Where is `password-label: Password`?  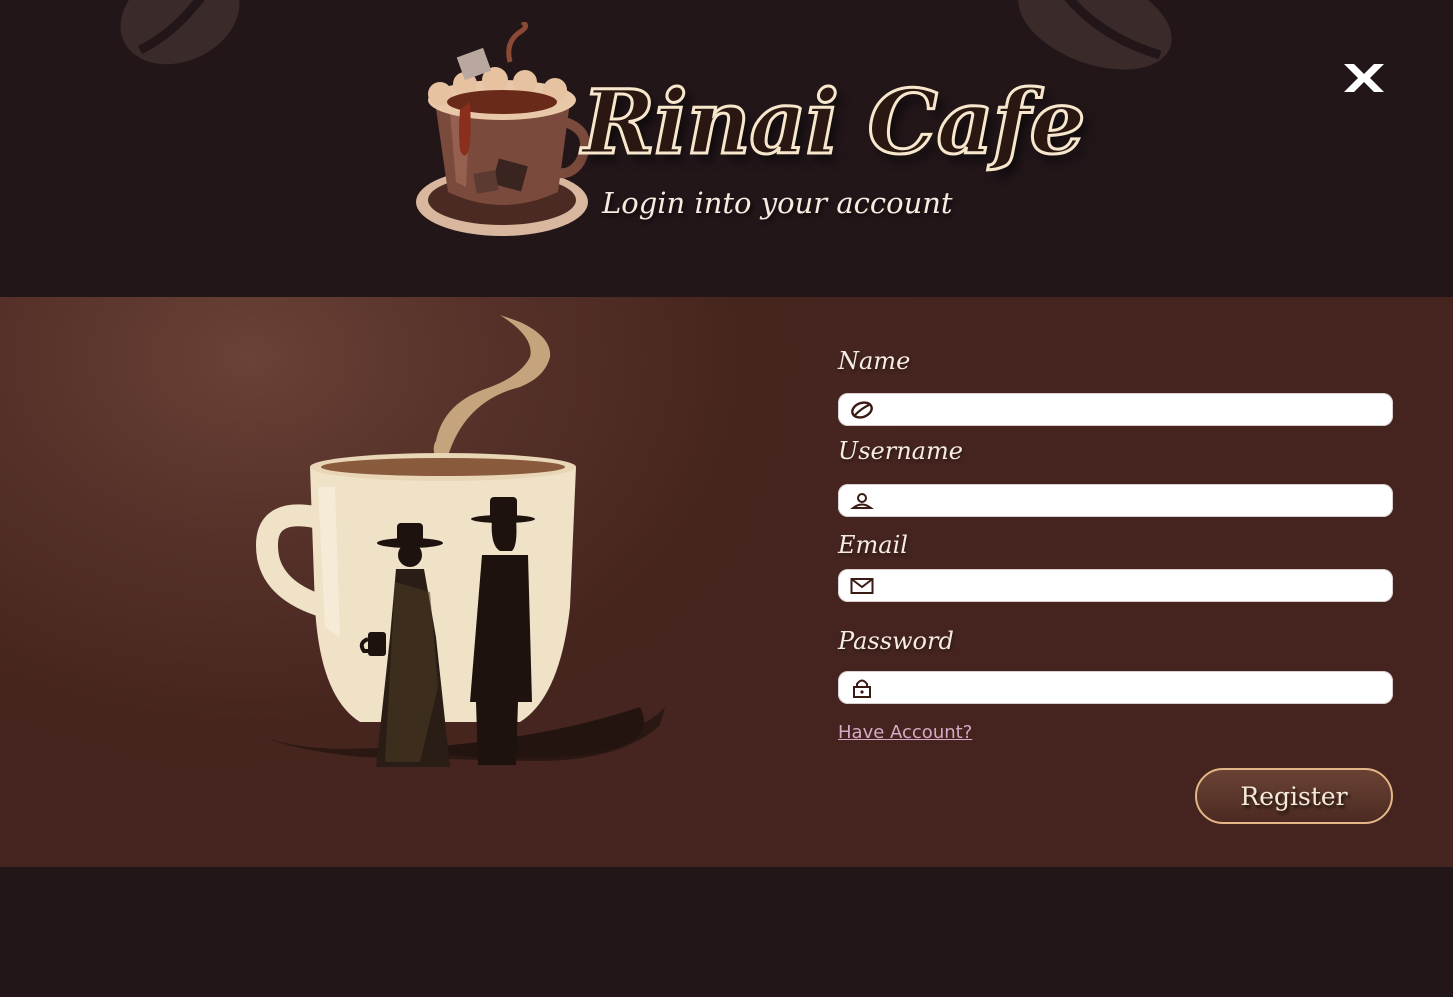
password-label: Password is located at coordinates (896, 641).